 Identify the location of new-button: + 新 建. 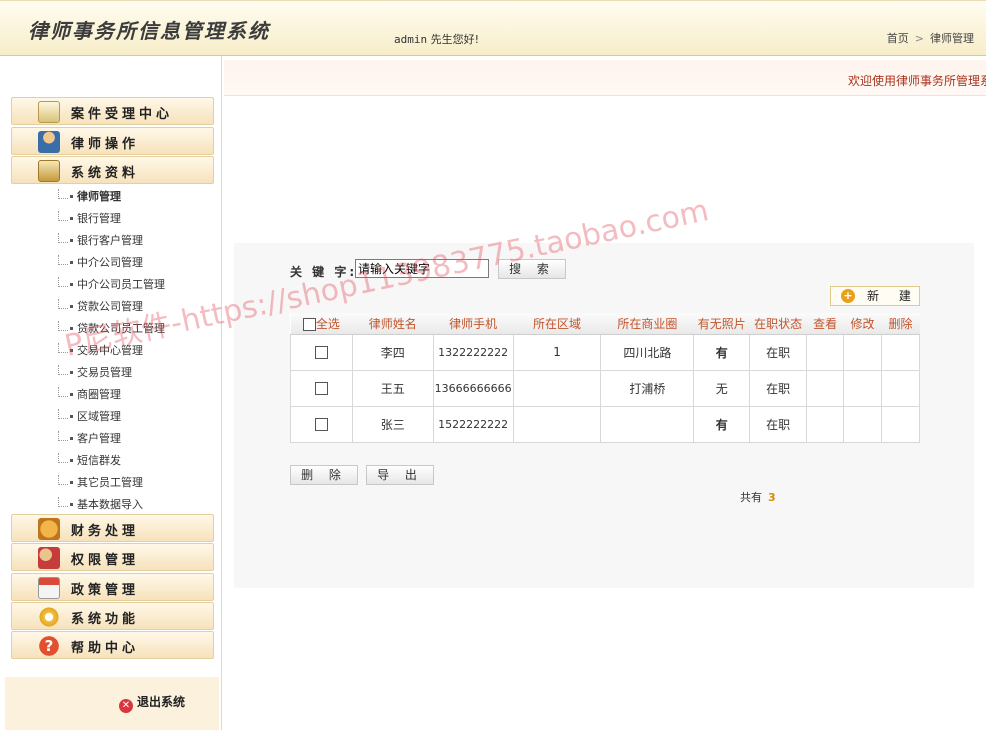
(875, 296).